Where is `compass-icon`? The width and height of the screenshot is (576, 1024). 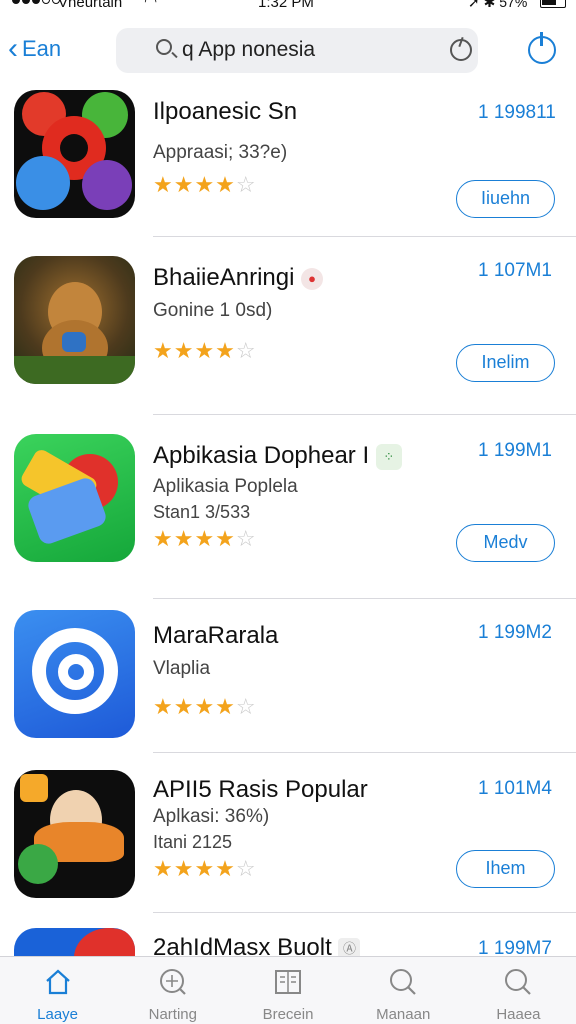 compass-icon is located at coordinates (172, 982).